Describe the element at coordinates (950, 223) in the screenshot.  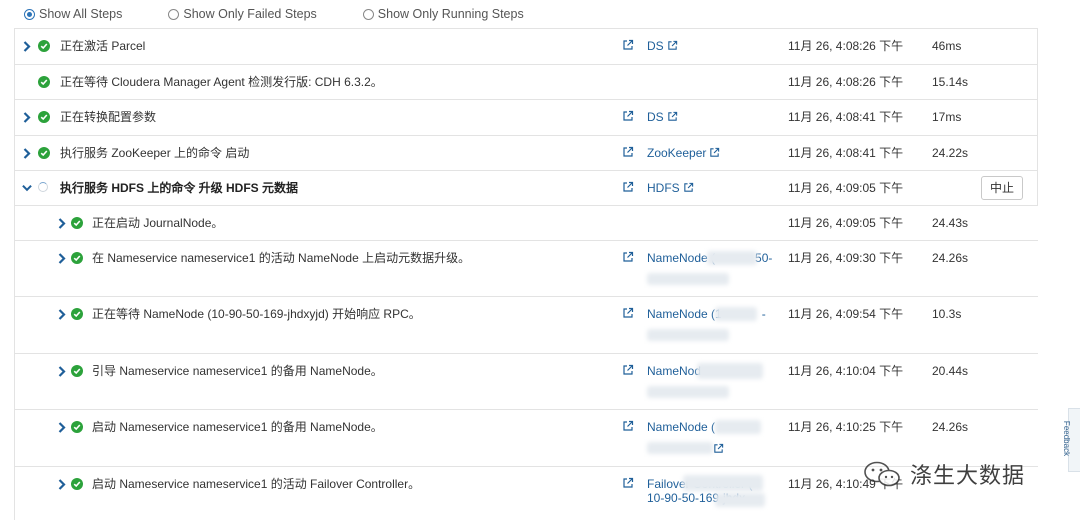
I see `step-duration: 24.43s` at that location.